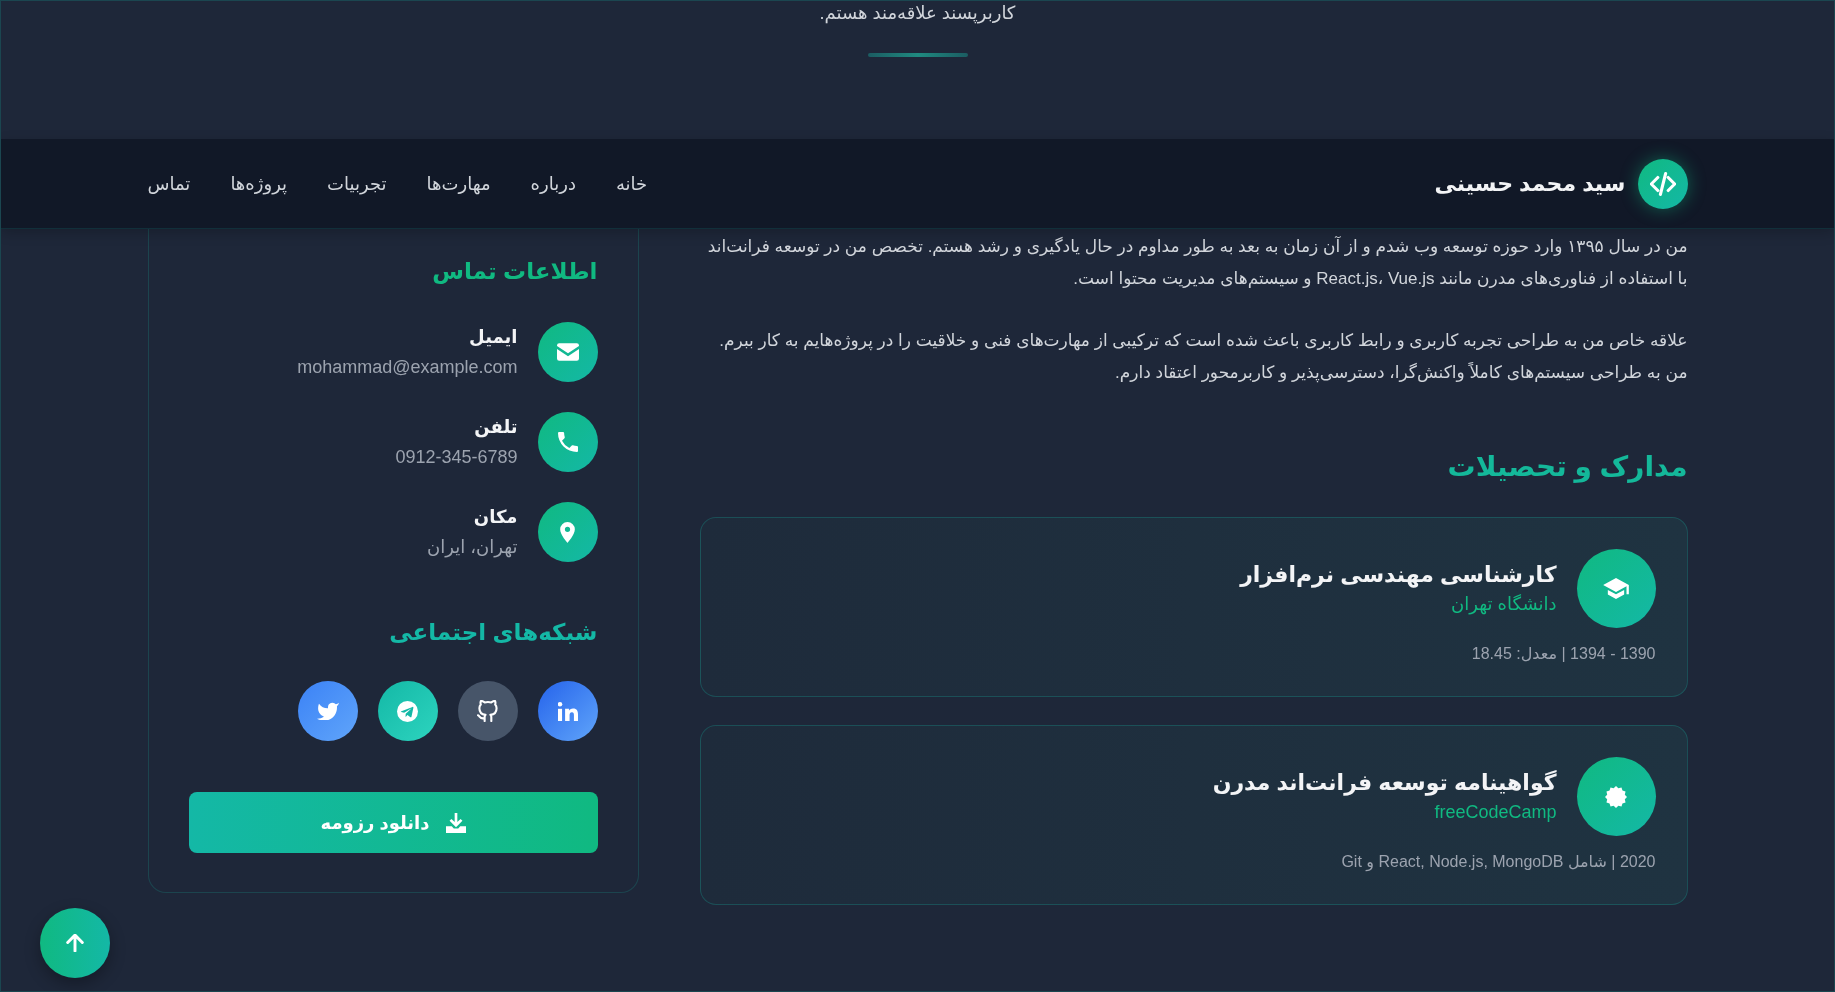 This screenshot has height=992, width=1835. I want to click on contact-label: تلفن, so click(495, 428).